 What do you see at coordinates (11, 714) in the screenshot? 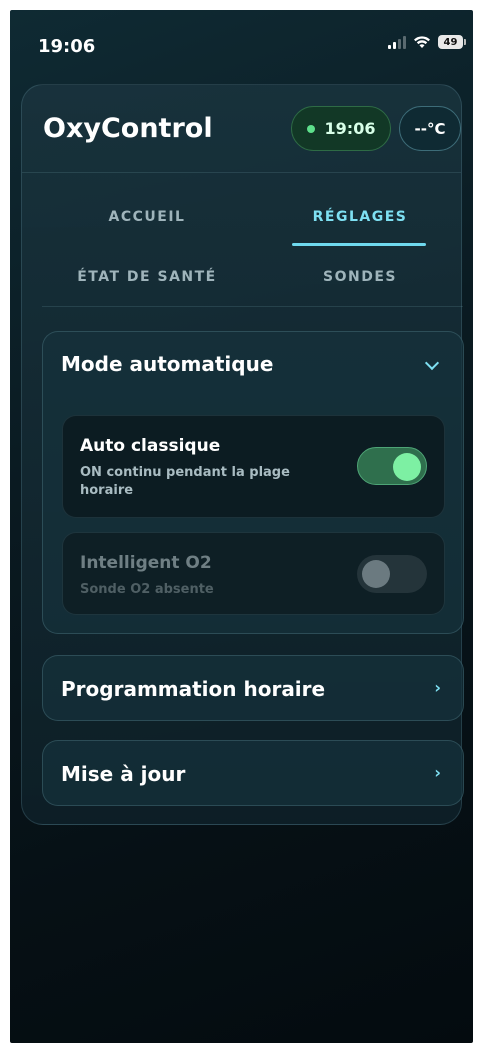
I see `background-decoration` at bounding box center [11, 714].